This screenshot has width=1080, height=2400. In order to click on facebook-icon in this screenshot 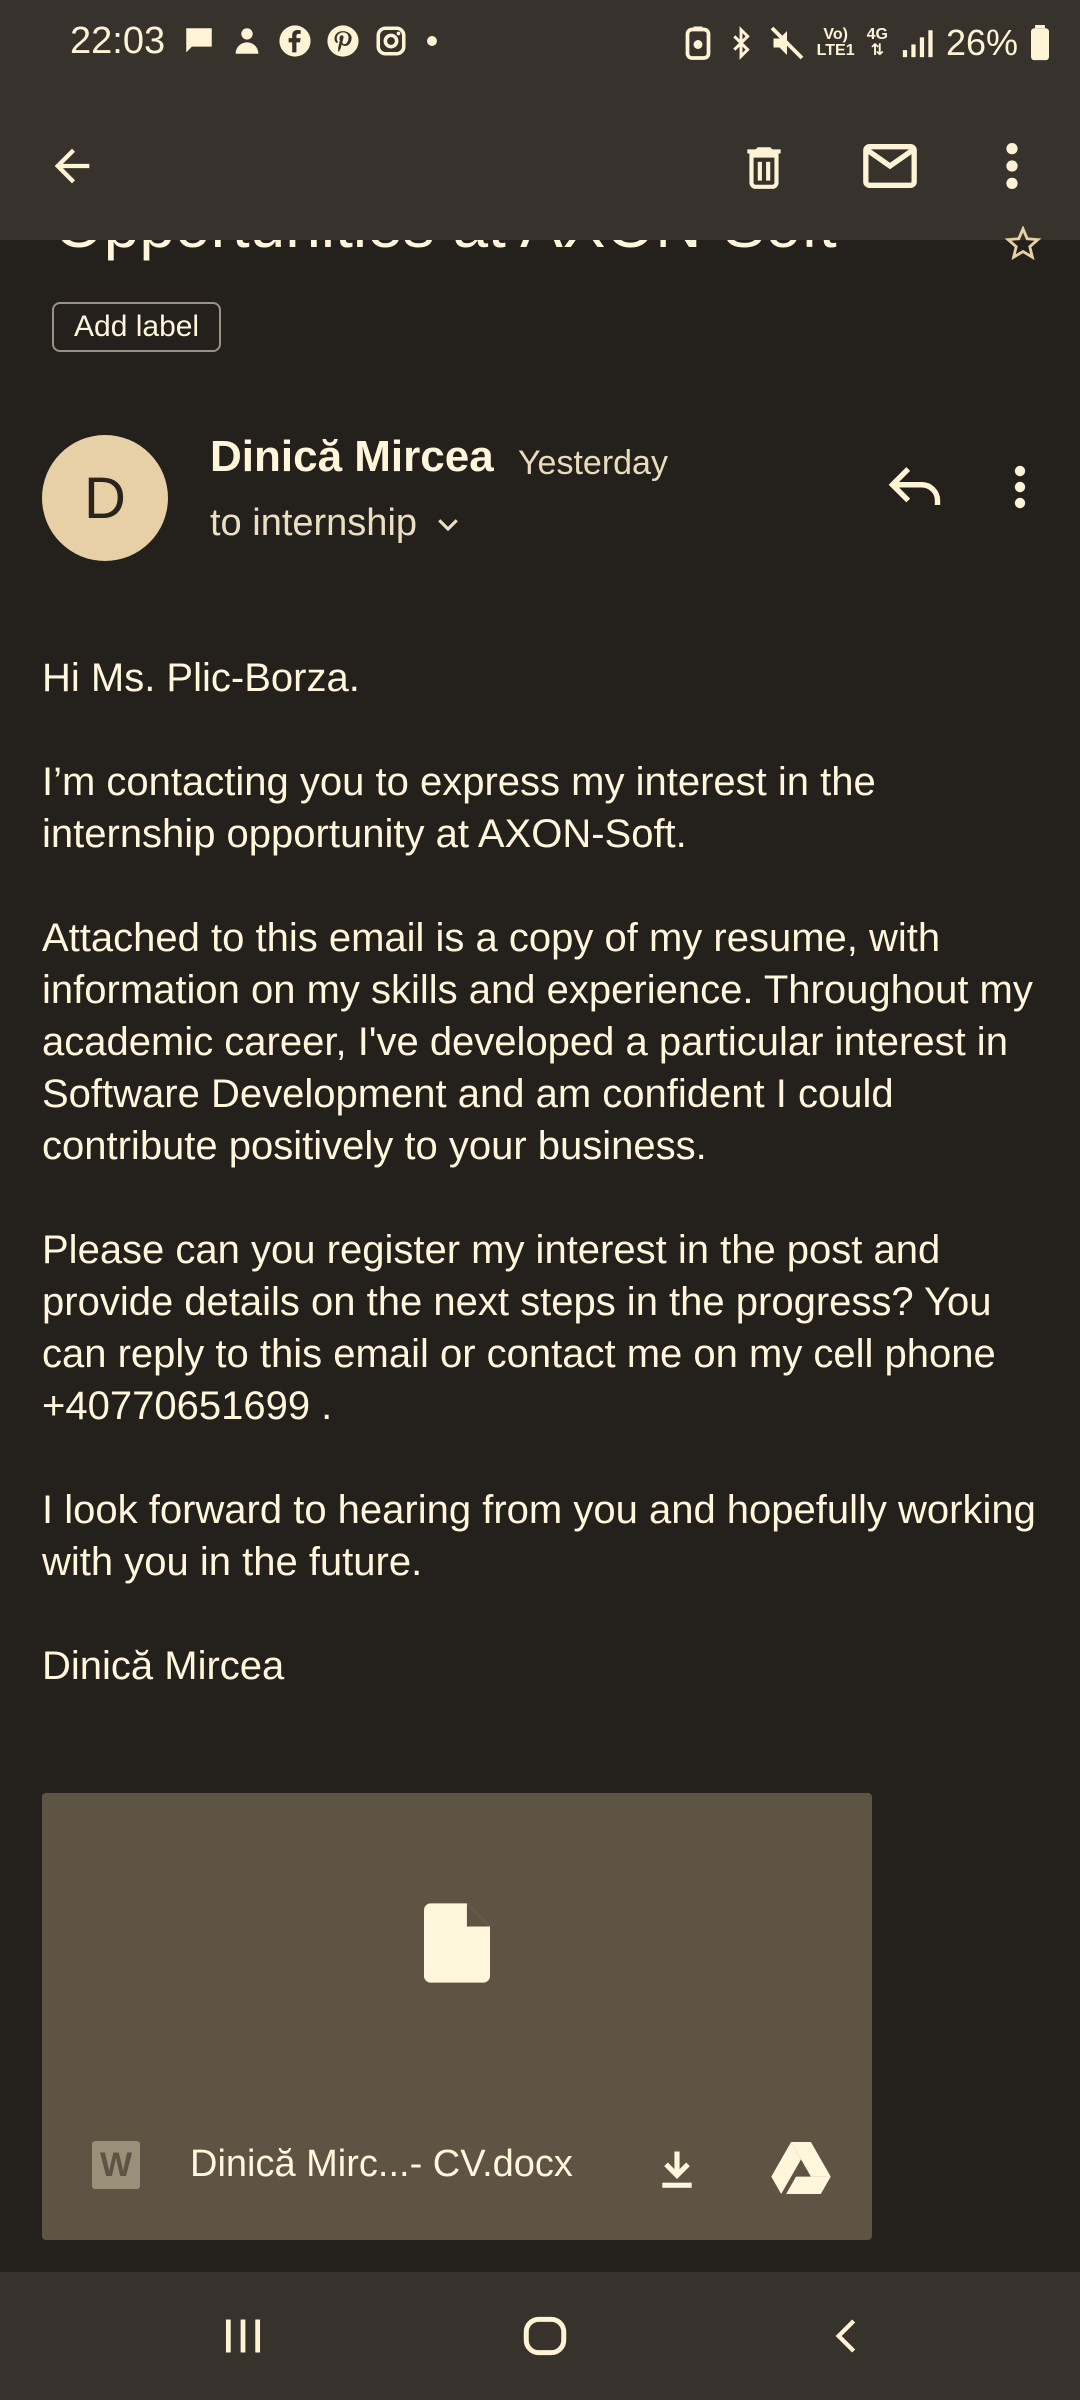, I will do `click(295, 41)`.